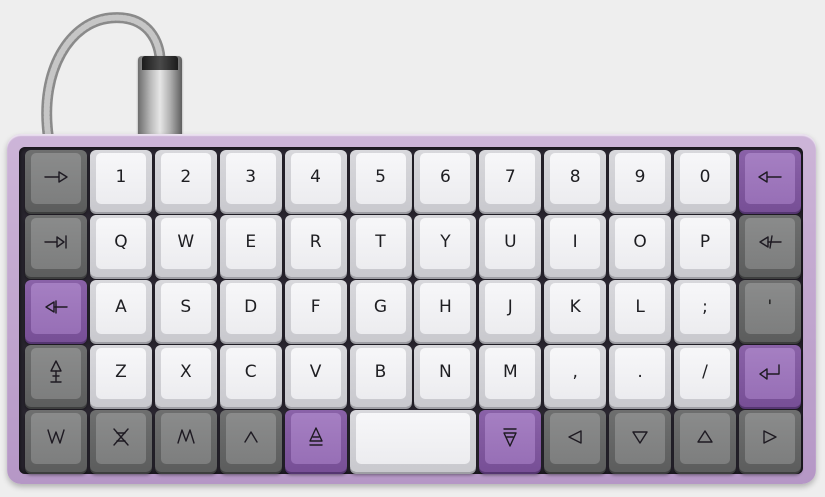  Describe the element at coordinates (380, 241) in the screenshot. I see `key-legend: T` at that location.